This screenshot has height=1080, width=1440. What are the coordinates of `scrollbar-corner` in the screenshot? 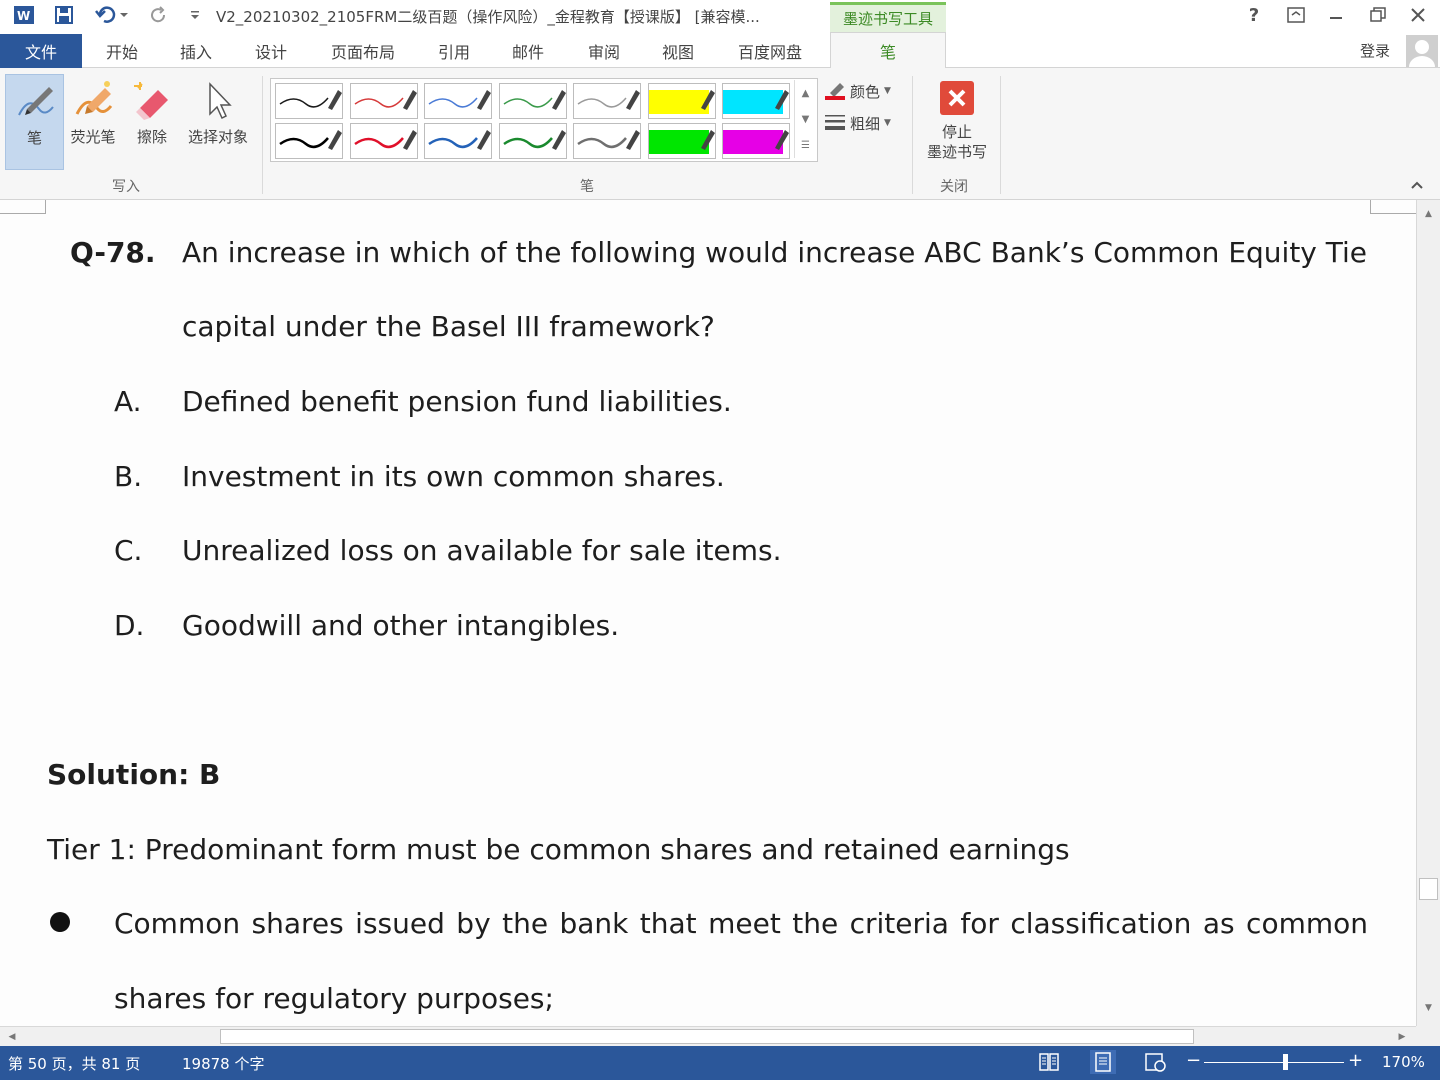 It's located at (1428, 1036).